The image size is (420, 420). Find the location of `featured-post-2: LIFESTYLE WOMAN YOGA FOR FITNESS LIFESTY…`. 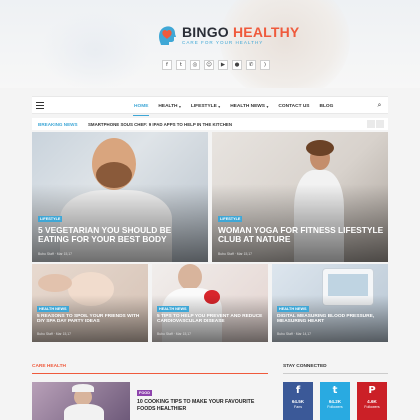

featured-post-2: LIFESTYLE WOMAN YOGA FOR FITNESS LIFESTY… is located at coordinates (300, 197).